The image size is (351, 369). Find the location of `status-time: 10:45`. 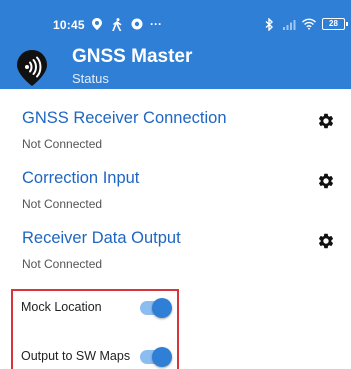

status-time: 10:45 is located at coordinates (69, 25).